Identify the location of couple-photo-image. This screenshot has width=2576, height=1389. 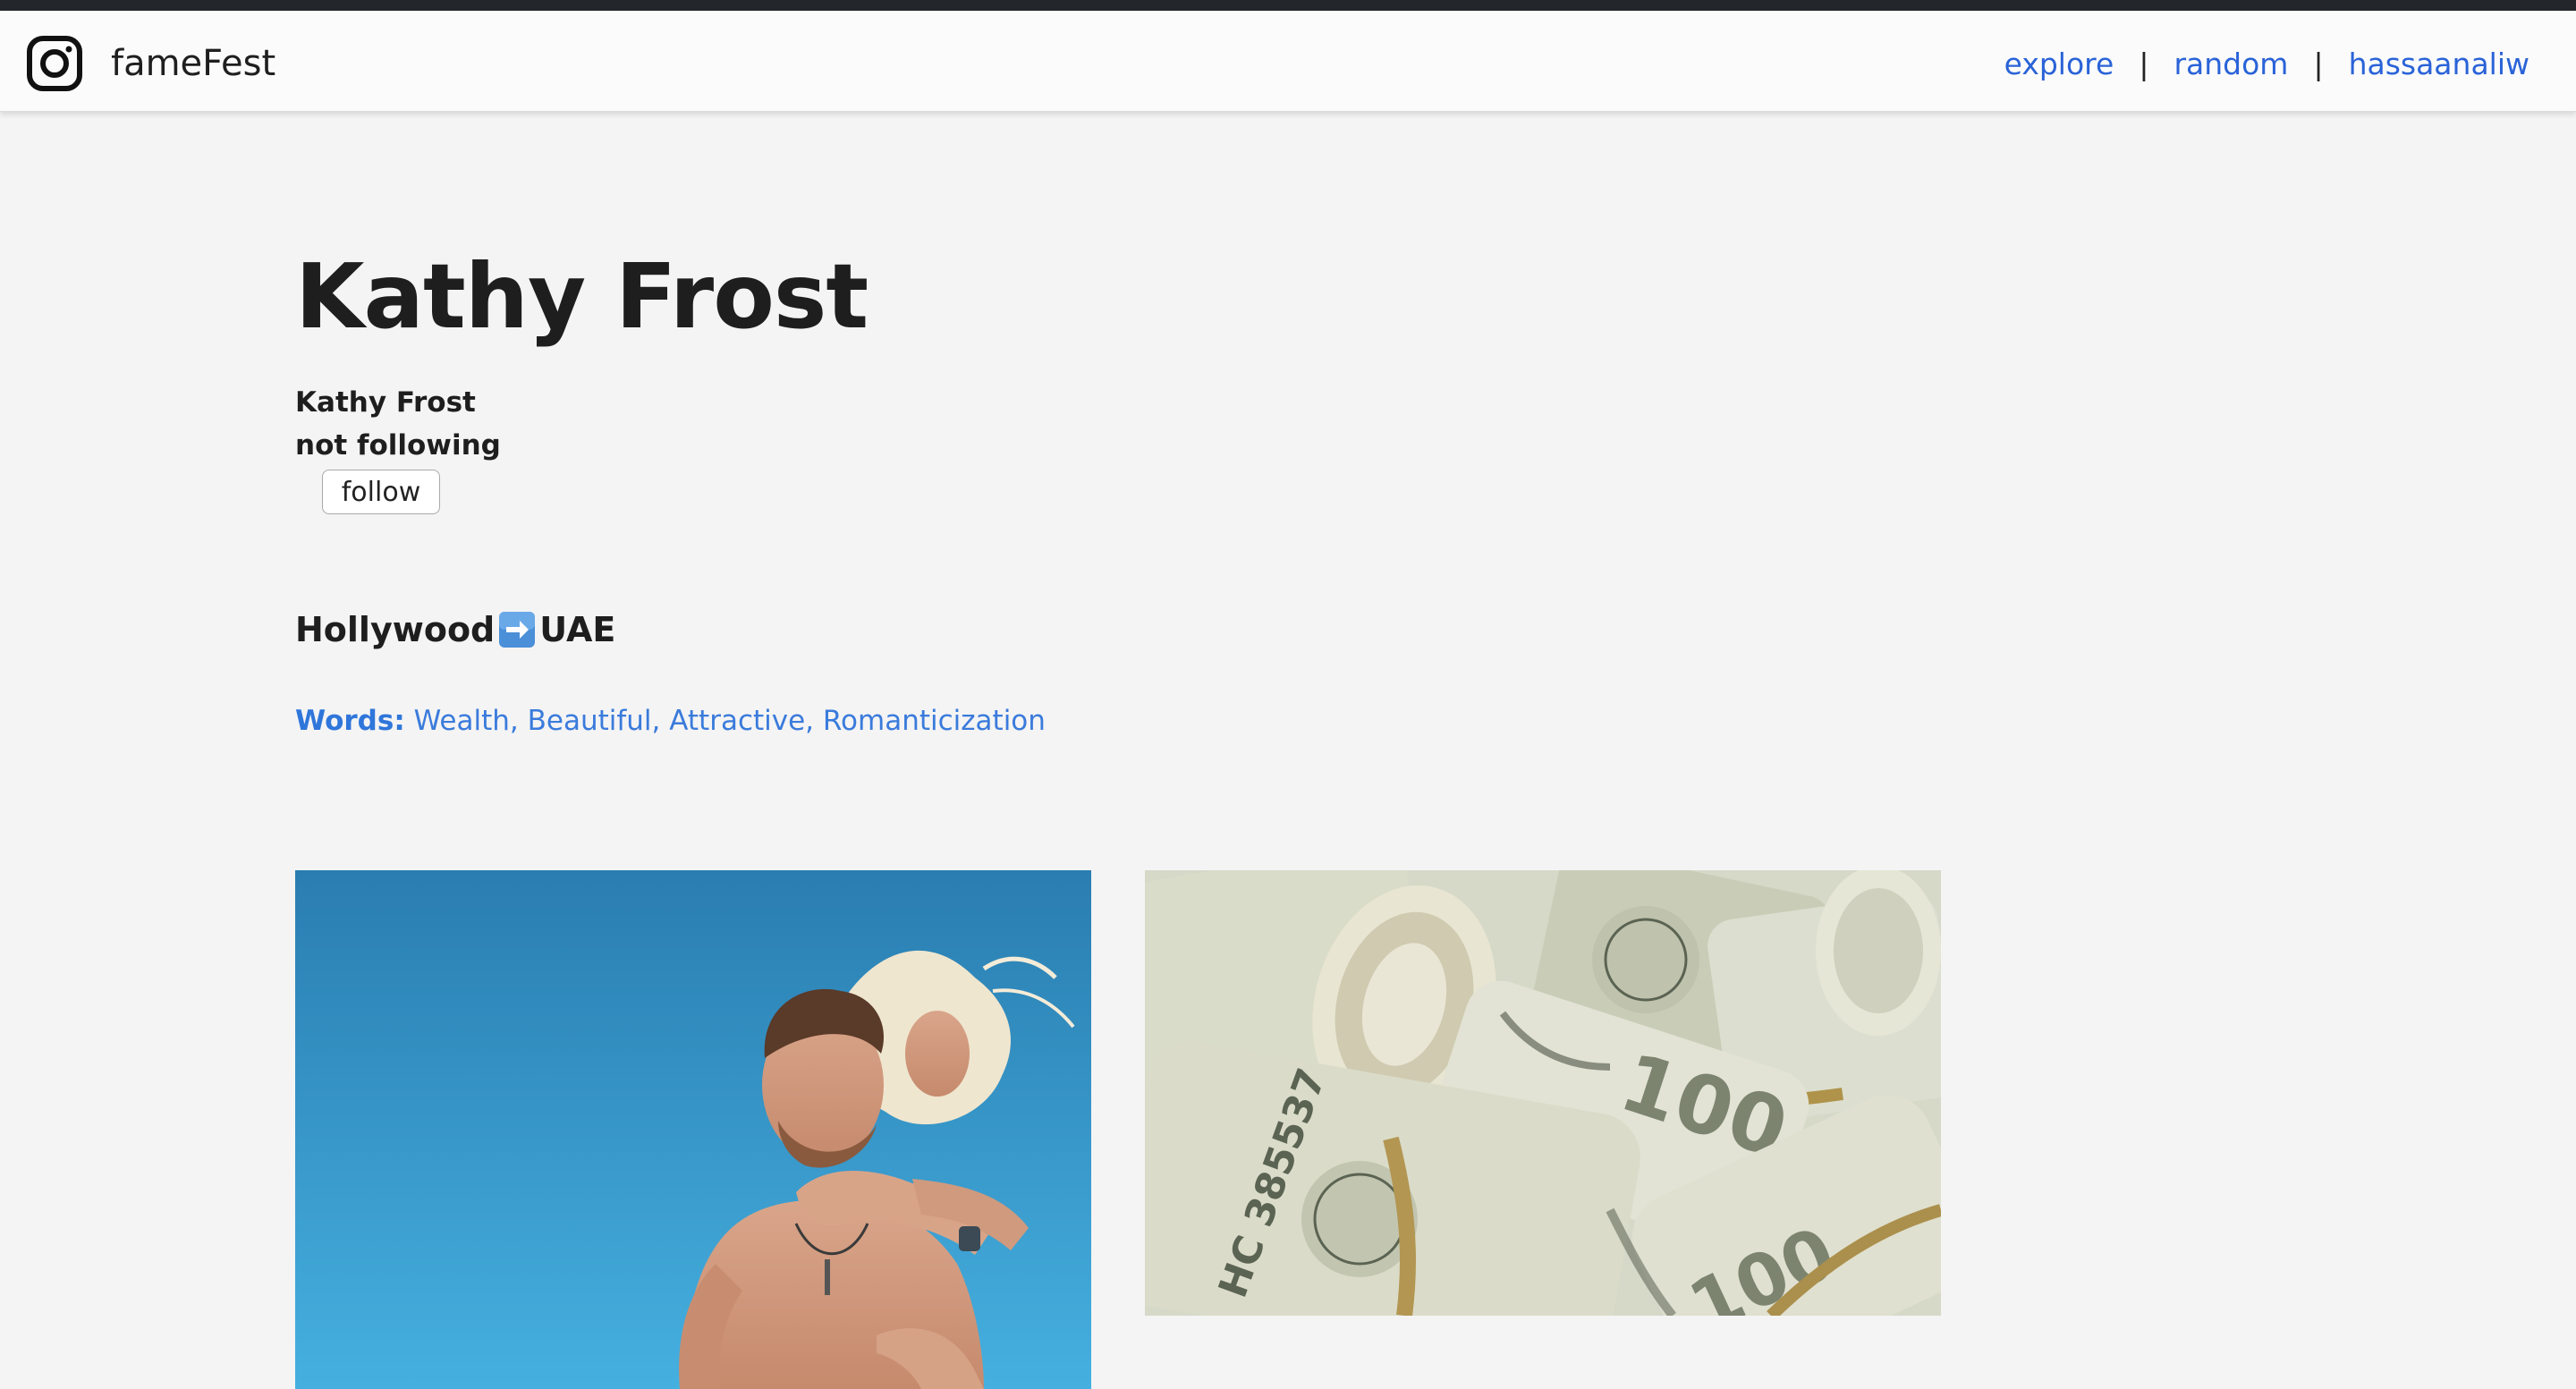
(693, 1129).